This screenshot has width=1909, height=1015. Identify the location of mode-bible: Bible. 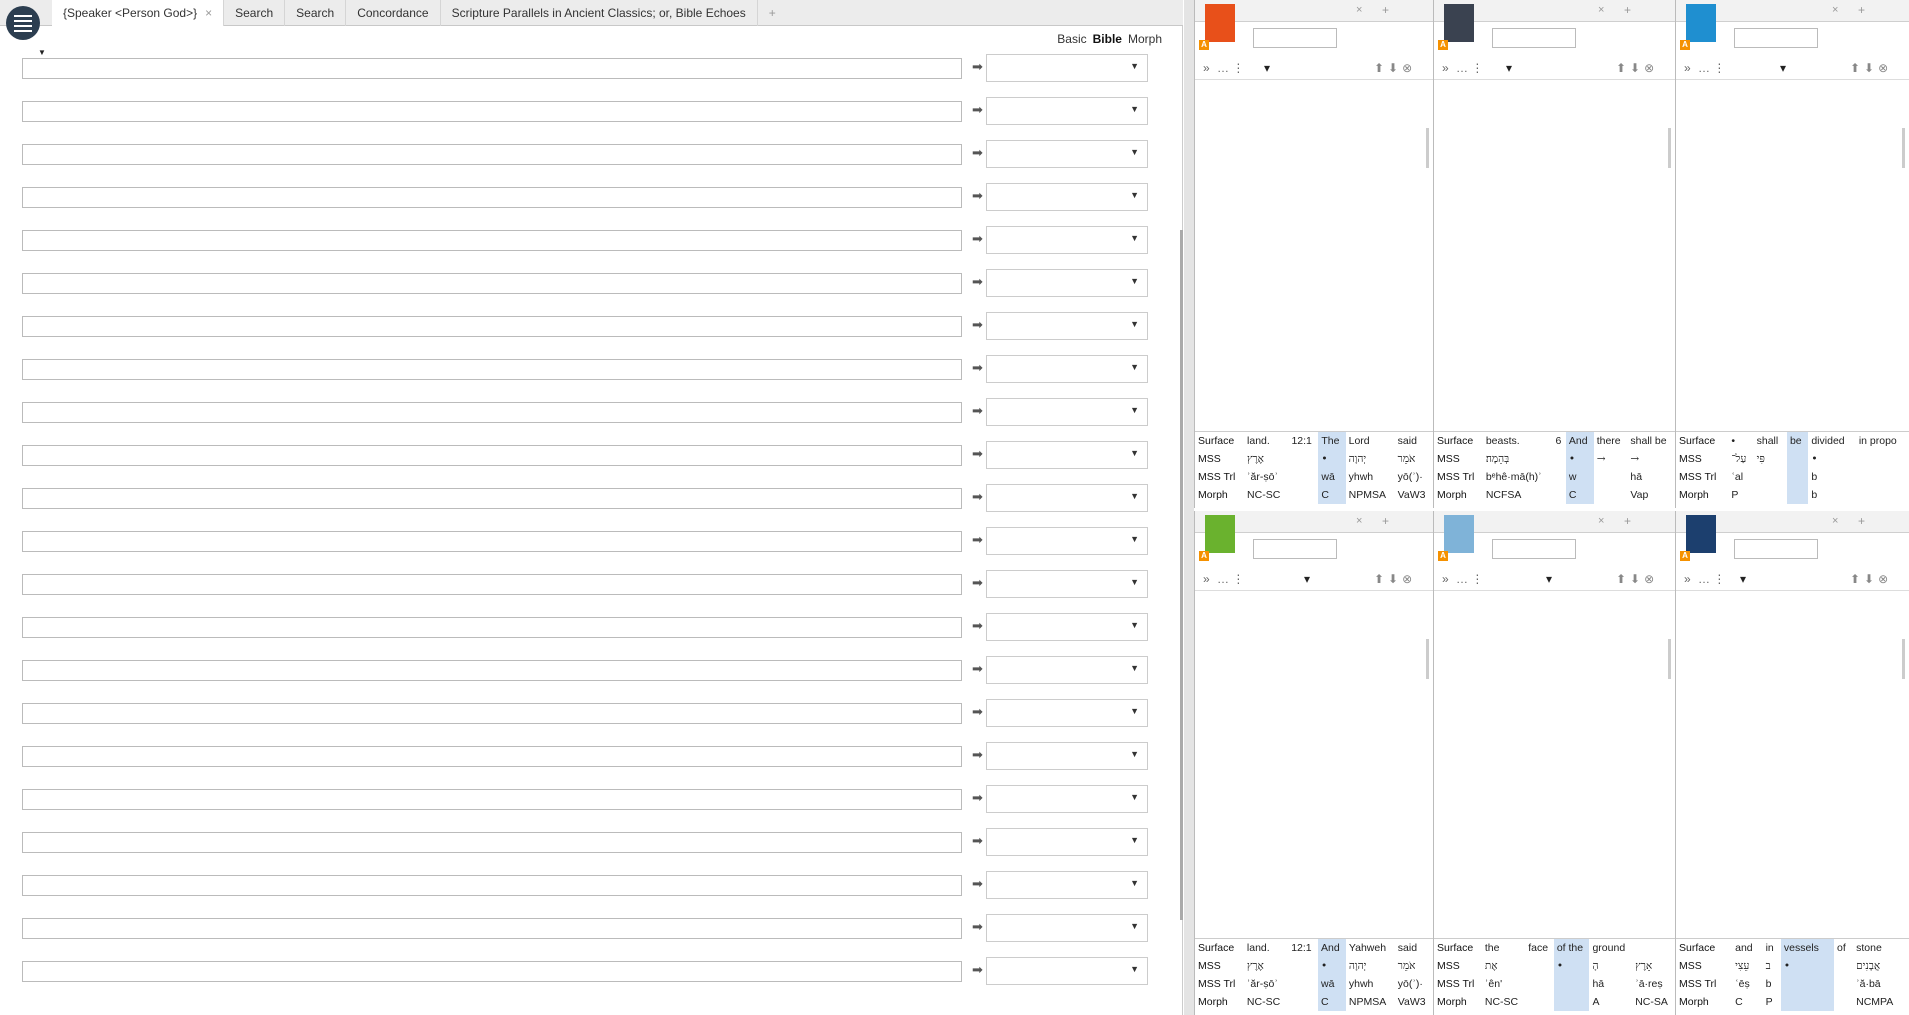
(1107, 39).